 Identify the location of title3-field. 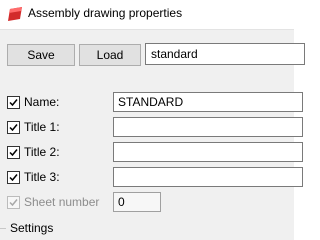
(208, 177).